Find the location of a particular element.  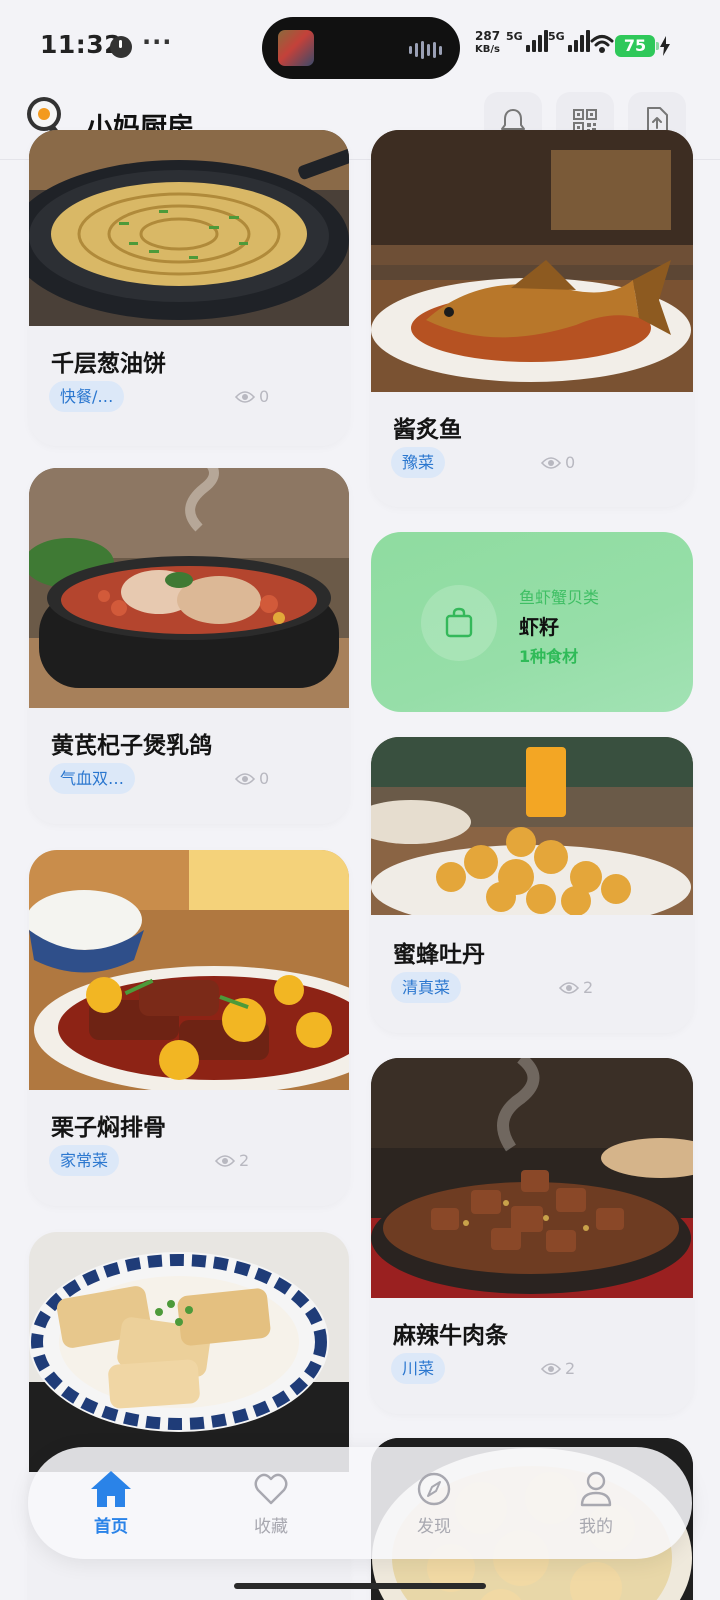

recipe-category-tag: 豫菜 is located at coordinates (418, 462).